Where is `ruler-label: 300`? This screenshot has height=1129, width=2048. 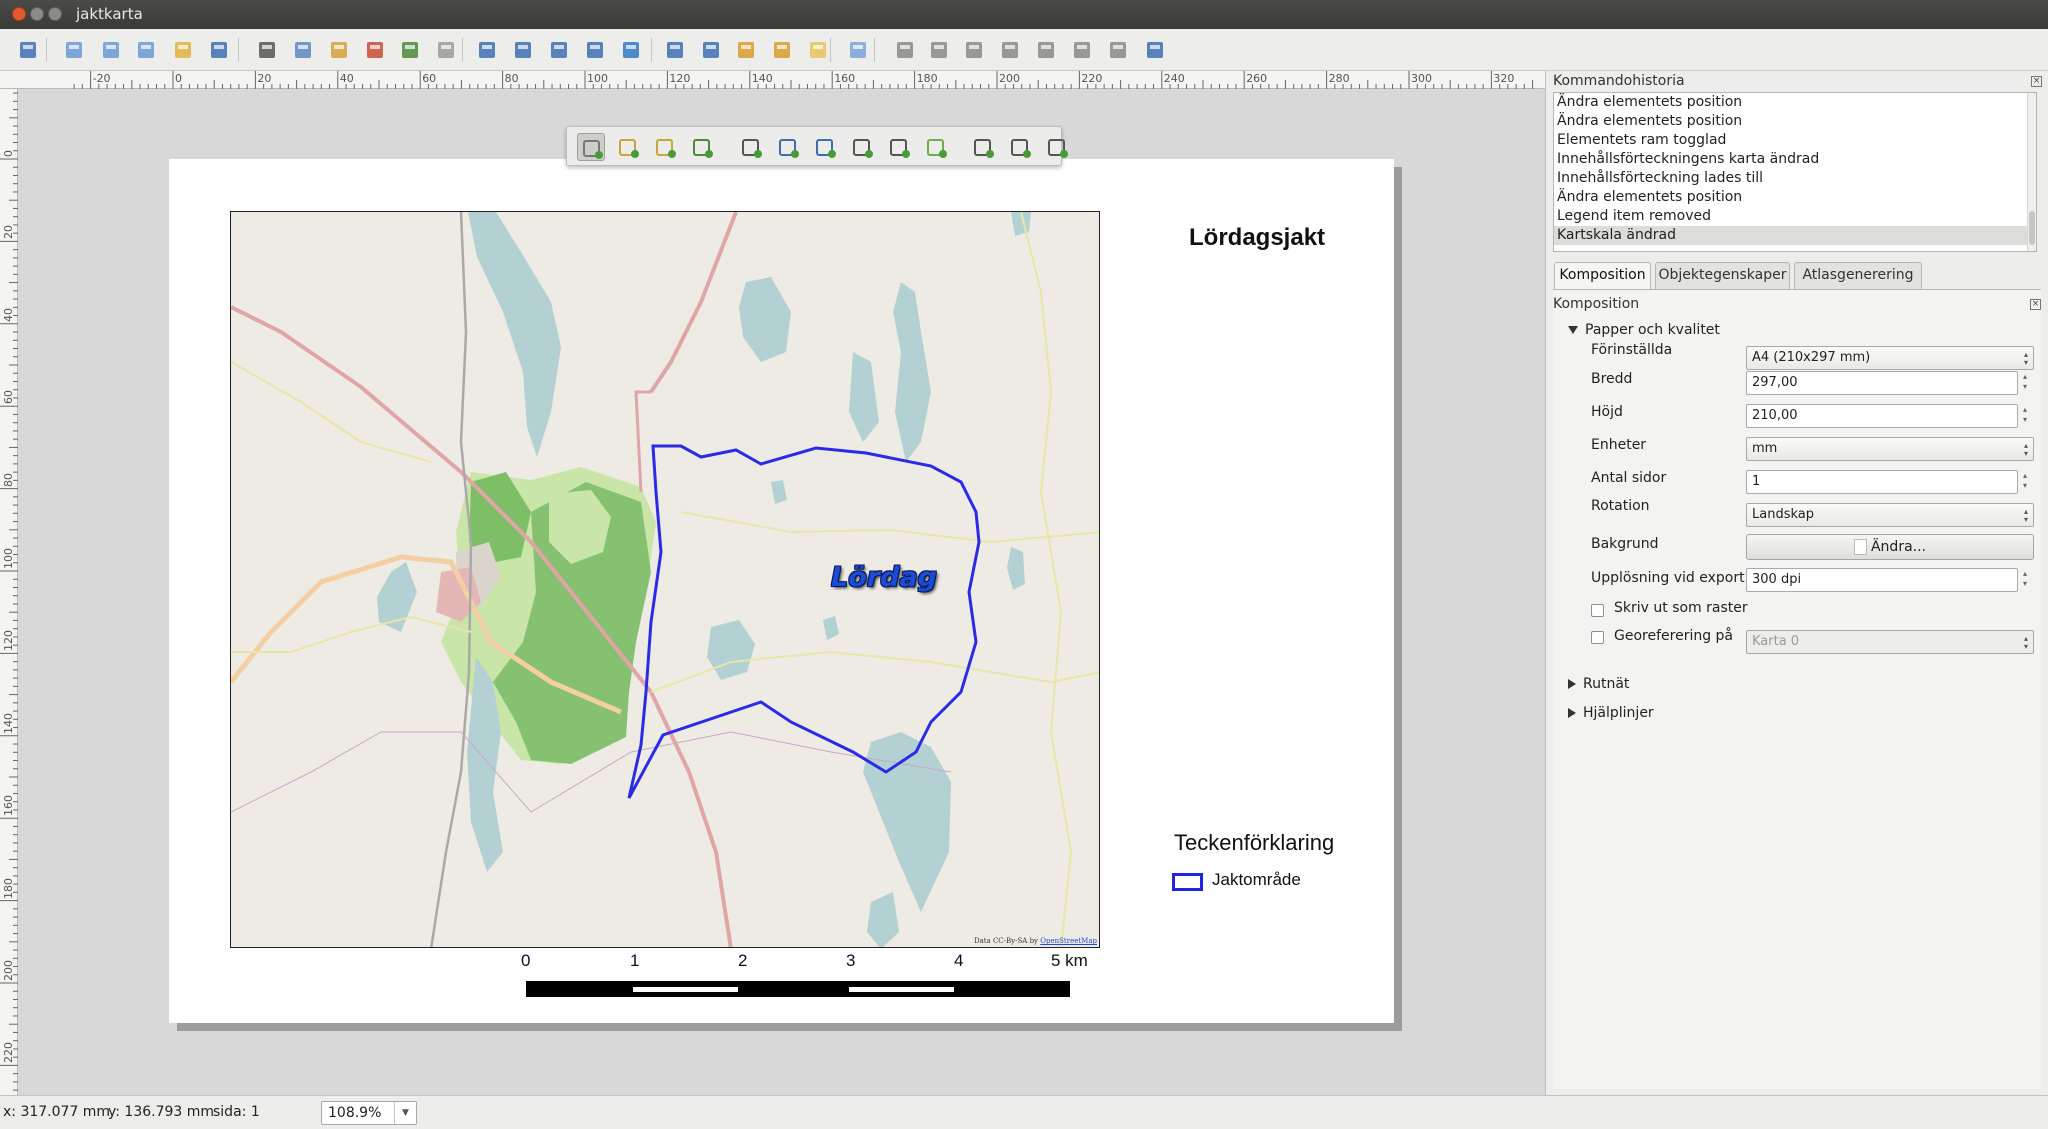 ruler-label: 300 is located at coordinates (1421, 78).